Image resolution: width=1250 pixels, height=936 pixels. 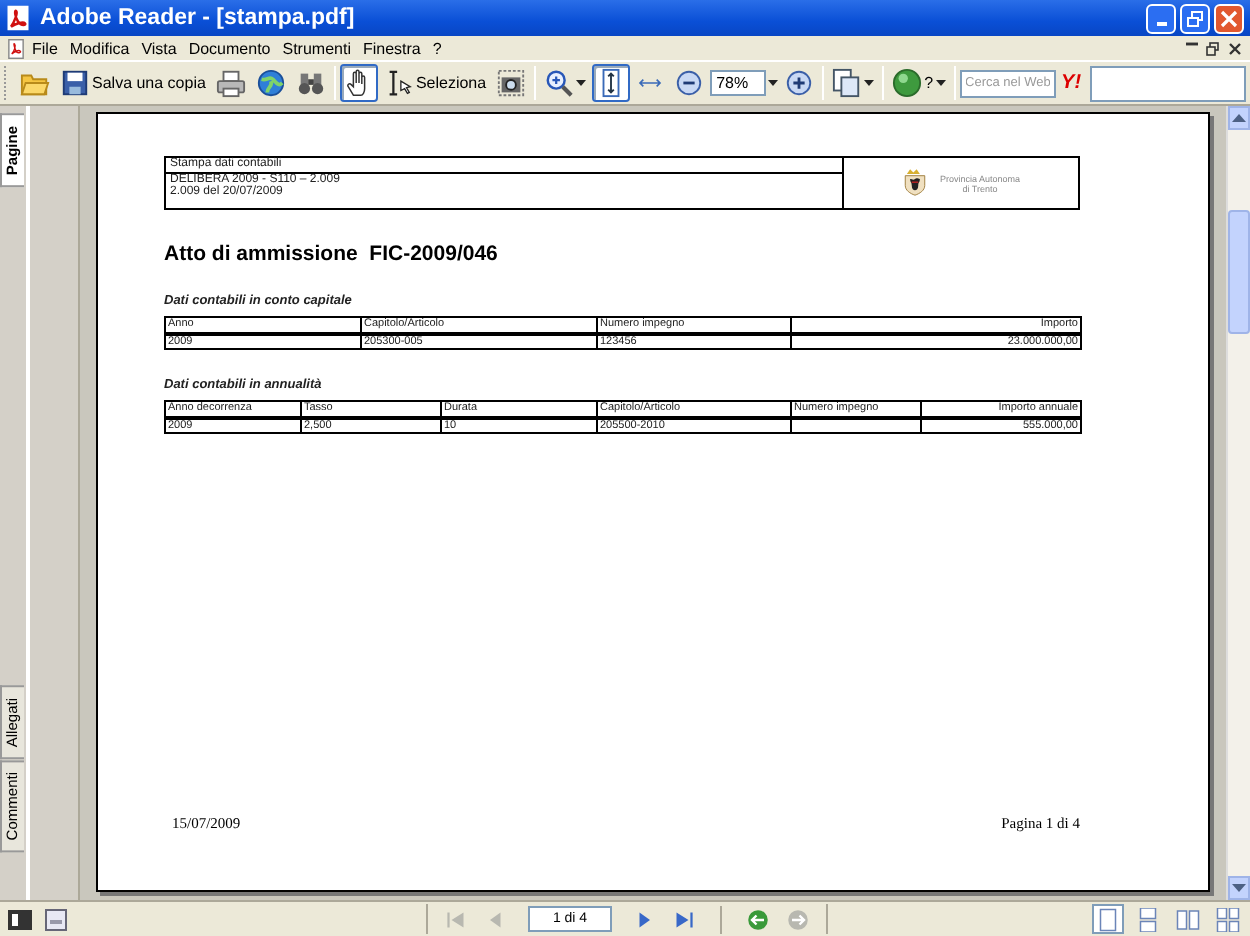 What do you see at coordinates (559, 83) in the screenshot?
I see `zoom-in-icon` at bounding box center [559, 83].